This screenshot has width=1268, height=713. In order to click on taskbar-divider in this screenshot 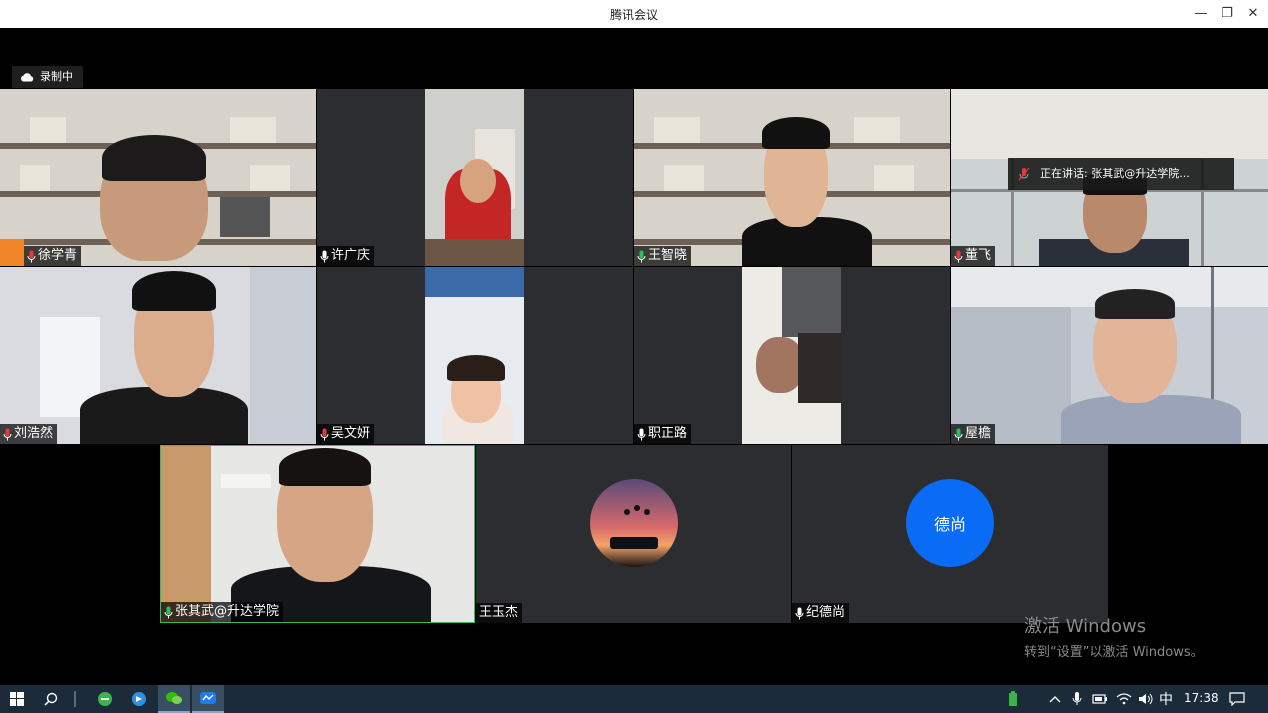, I will do `click(75, 699)`.